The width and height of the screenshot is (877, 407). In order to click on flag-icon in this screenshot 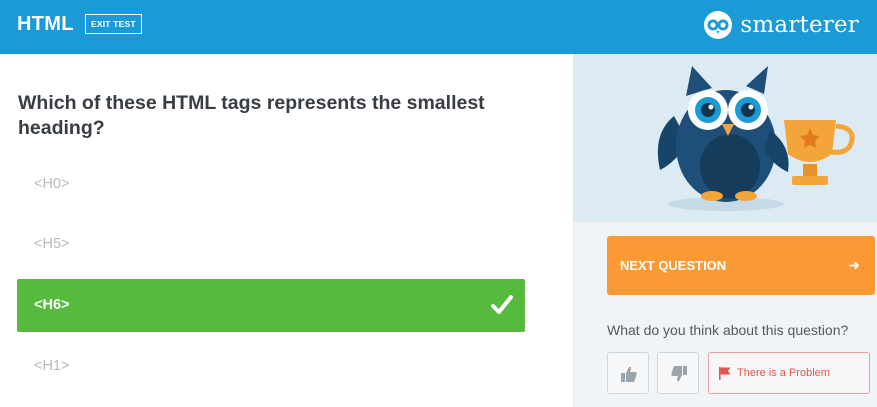, I will do `click(725, 373)`.